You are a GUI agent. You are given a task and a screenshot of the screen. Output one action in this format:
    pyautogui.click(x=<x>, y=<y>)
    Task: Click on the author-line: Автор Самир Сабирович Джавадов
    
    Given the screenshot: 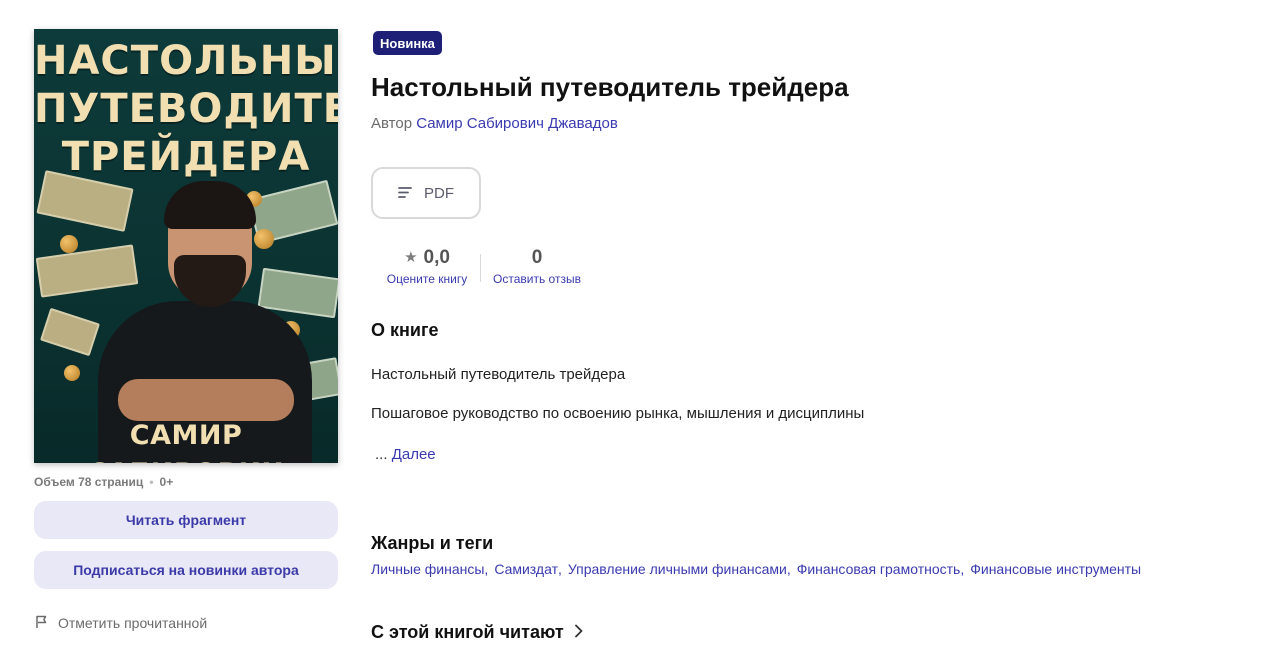 What is the action you would take?
    pyautogui.click(x=494, y=123)
    